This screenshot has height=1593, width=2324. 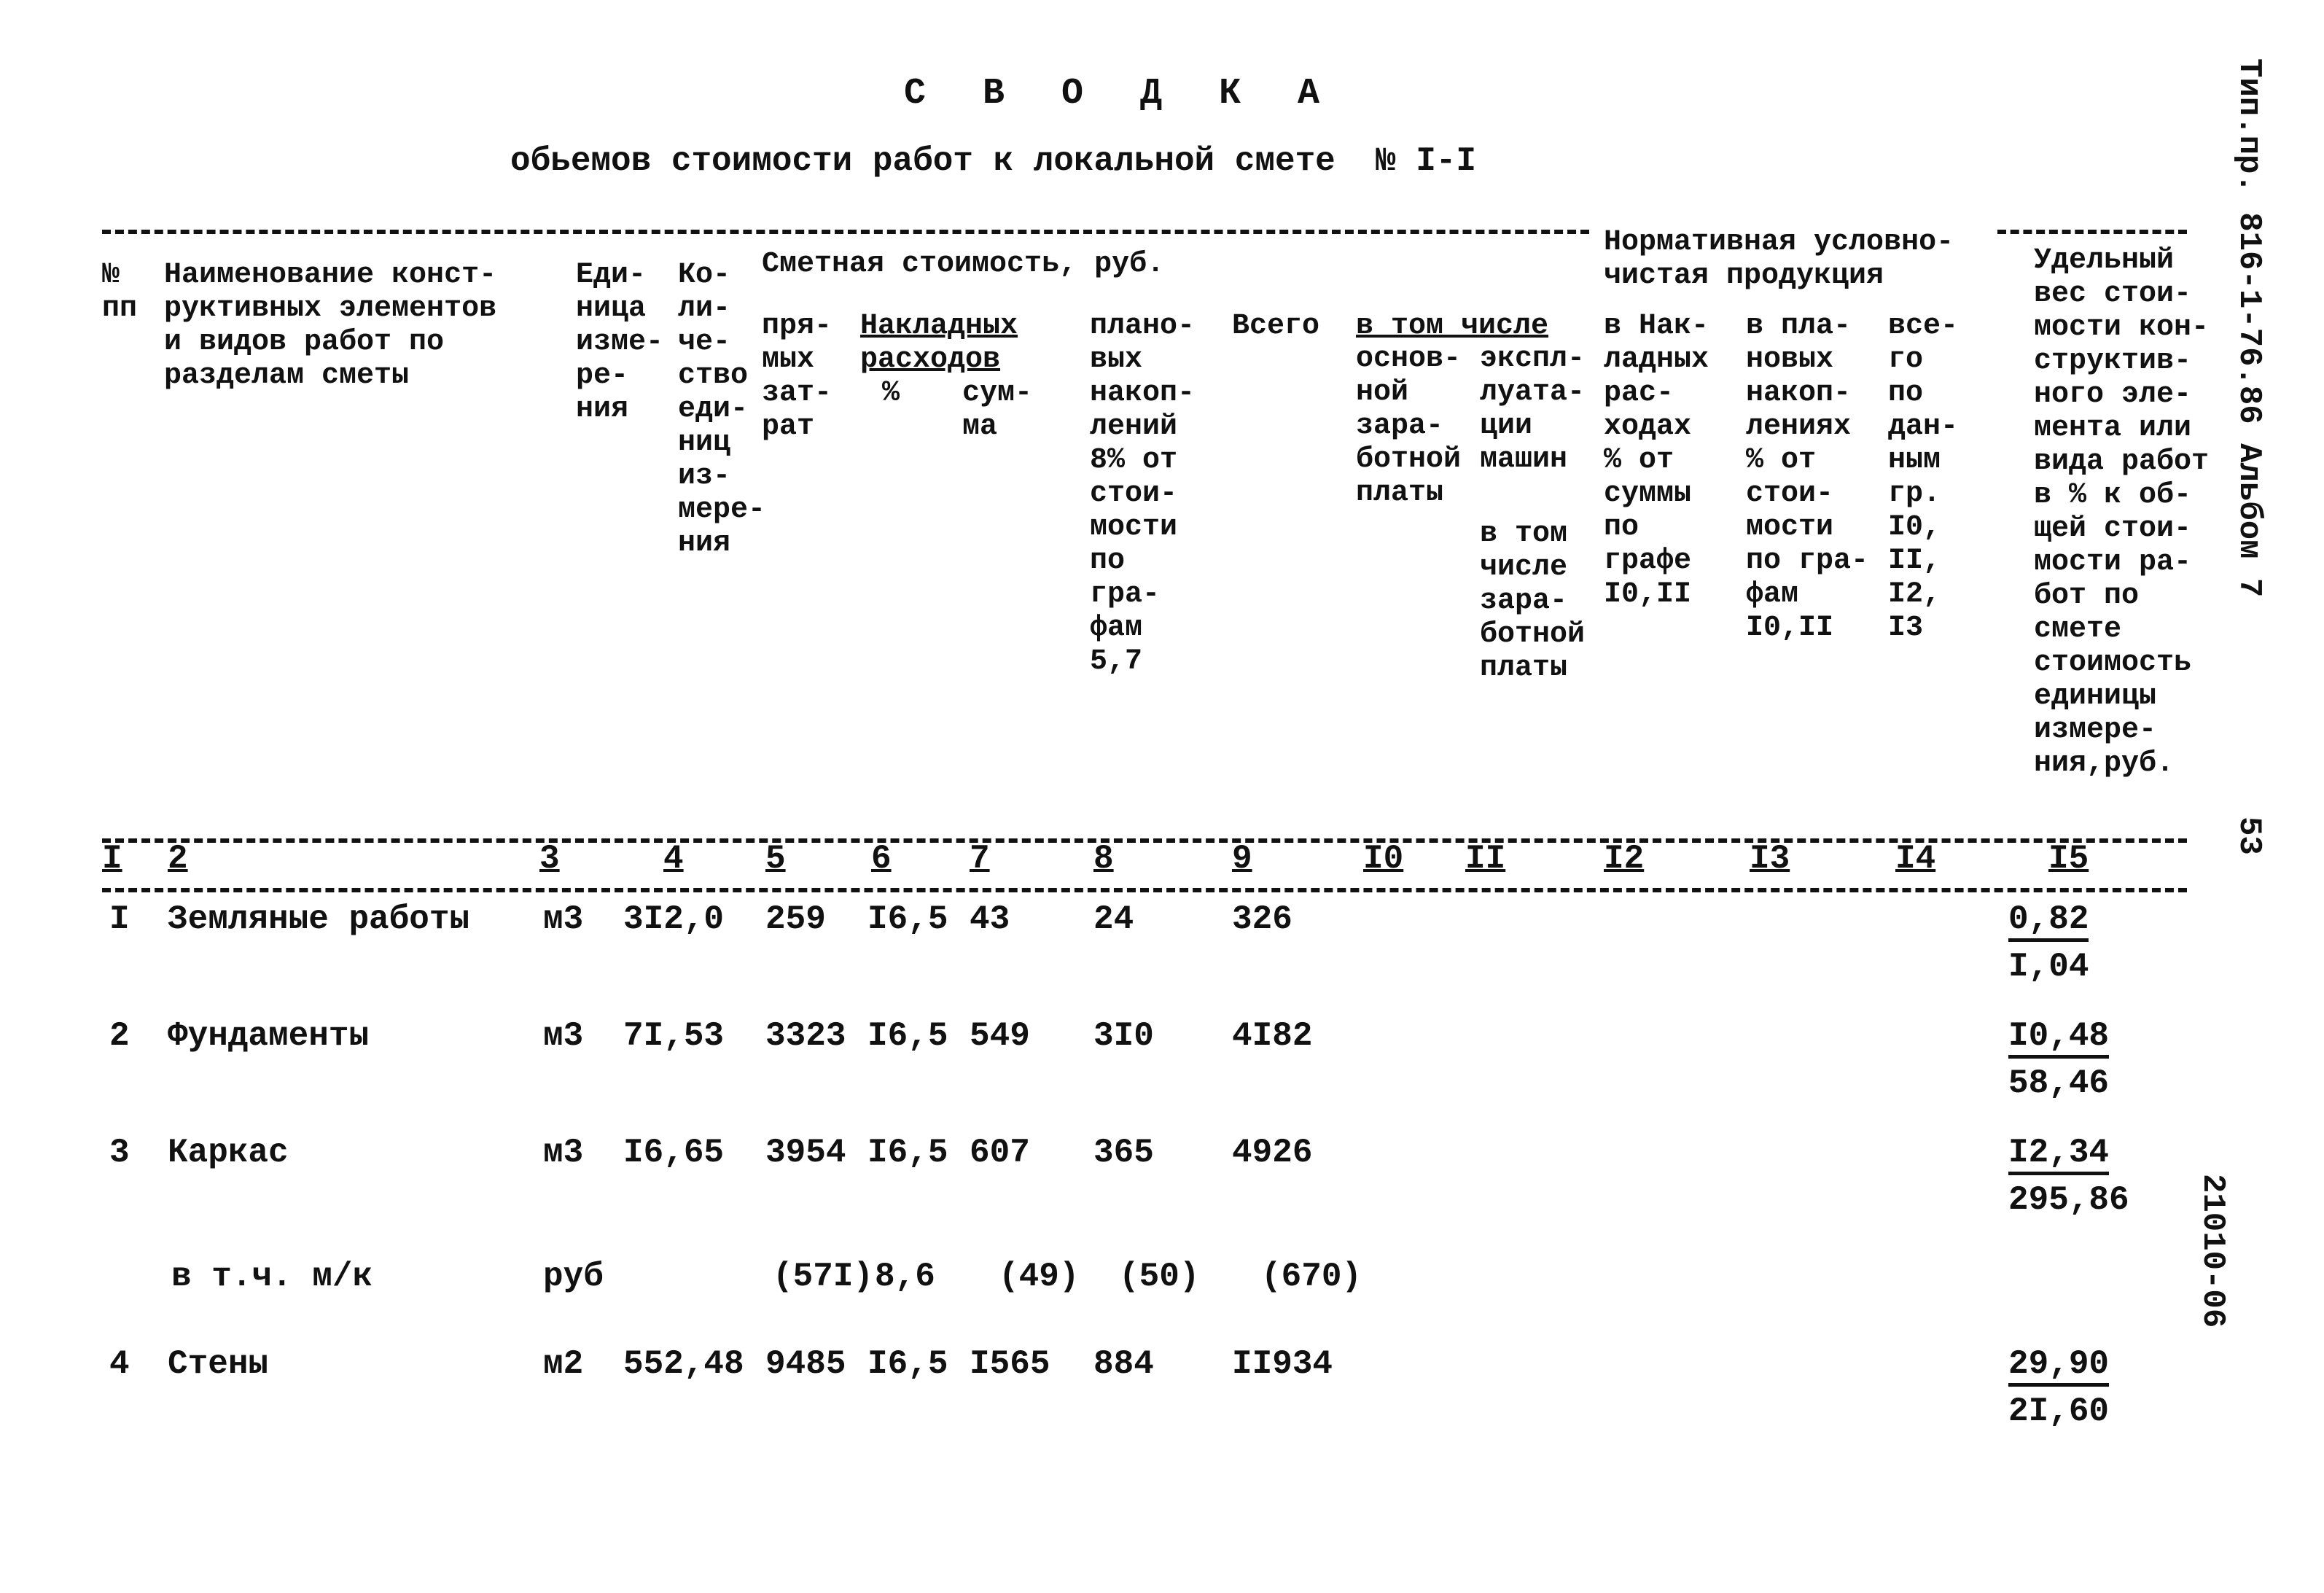 What do you see at coordinates (1123, 1036) in the screenshot?
I see `planned-savings: 3I0` at bounding box center [1123, 1036].